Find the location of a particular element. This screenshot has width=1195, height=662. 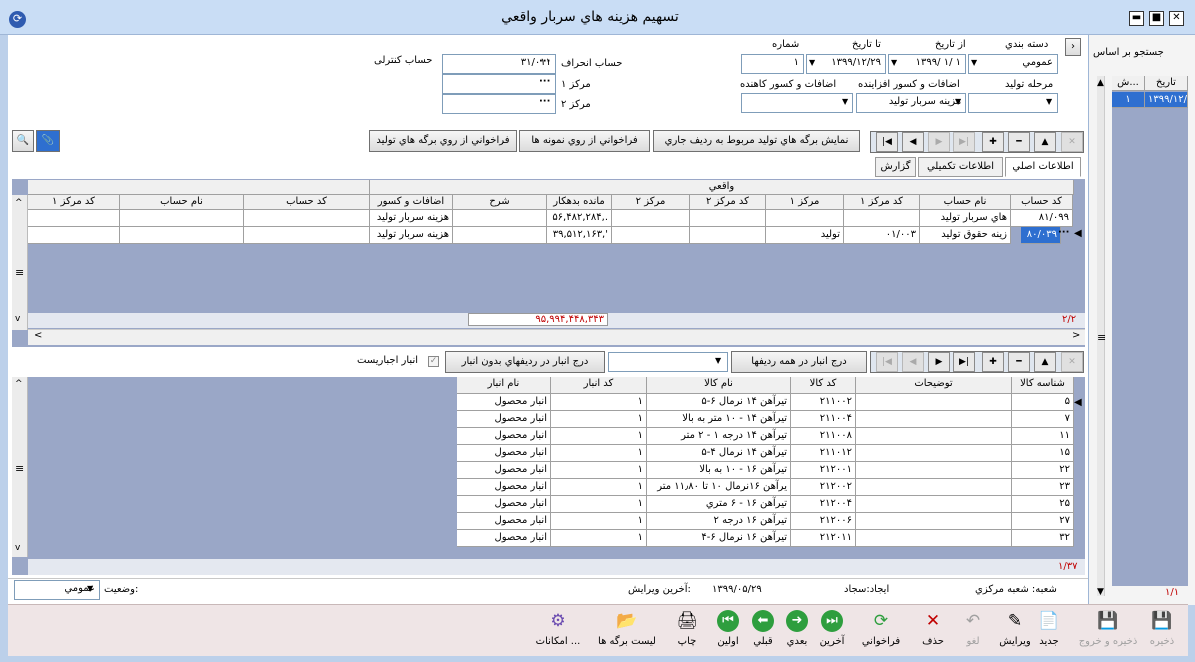

scroll-down-icon: v is located at coordinates (17, 319).